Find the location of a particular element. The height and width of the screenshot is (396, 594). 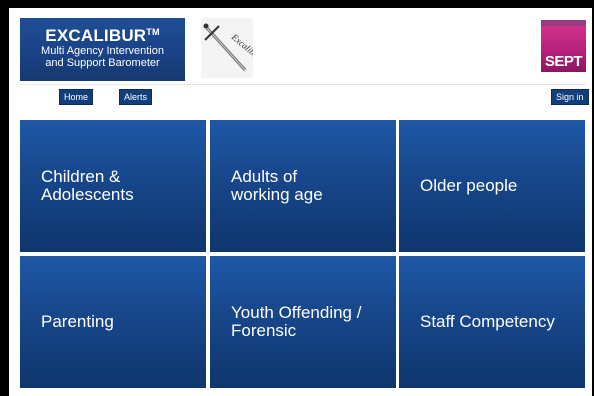

logo-subtitle-line1: Multi Agency Intervention is located at coordinates (102, 51).